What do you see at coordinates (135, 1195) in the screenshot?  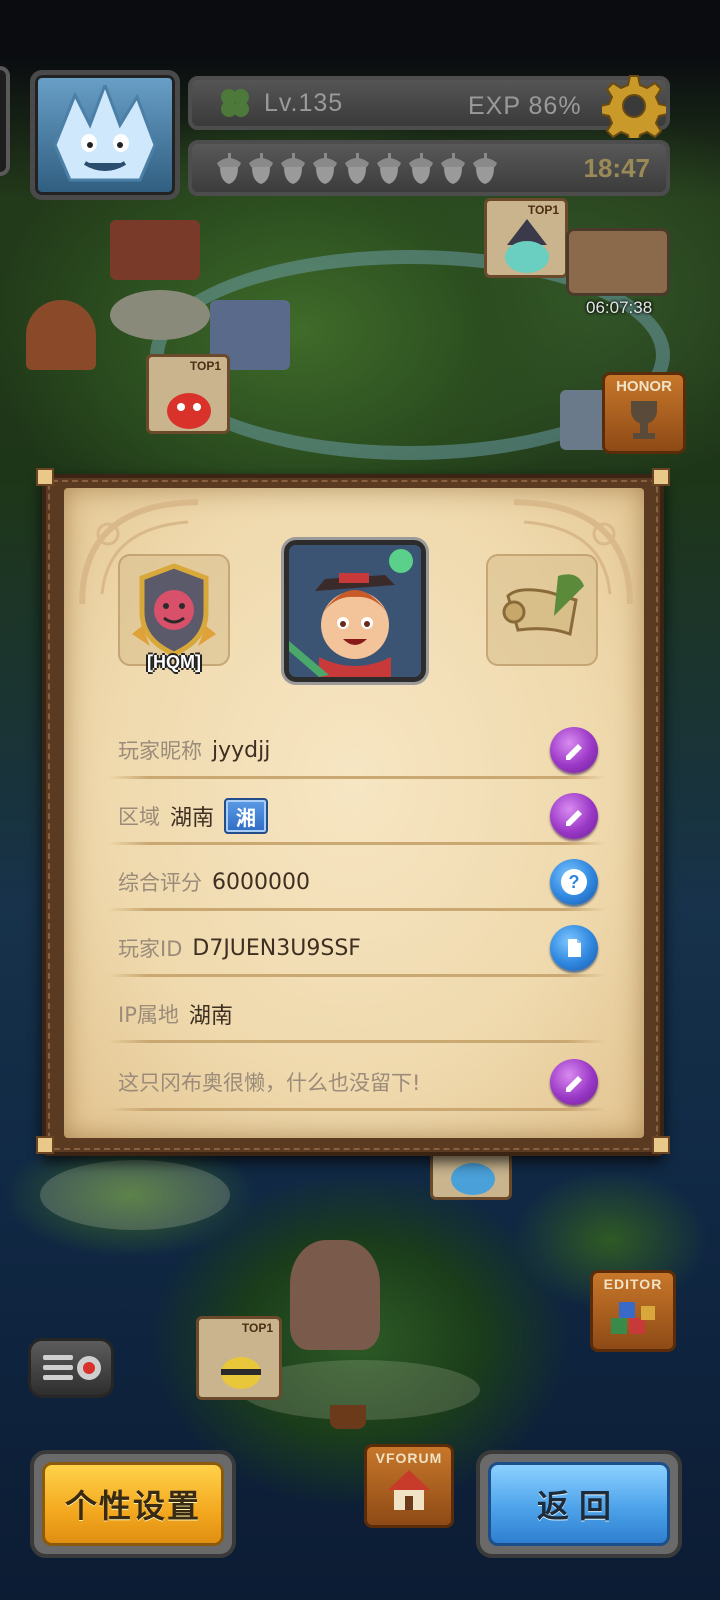 I see `island-beach` at bounding box center [135, 1195].